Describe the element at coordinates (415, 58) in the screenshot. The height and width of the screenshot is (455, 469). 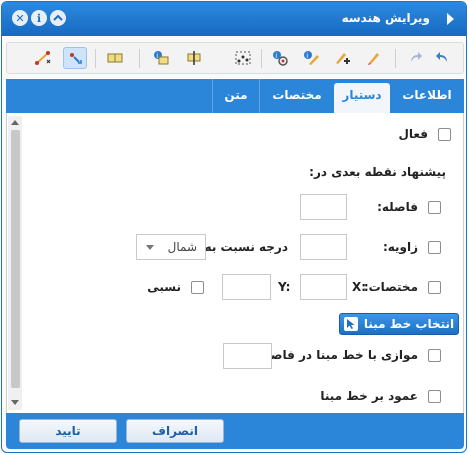
I see `redo-icon` at that location.